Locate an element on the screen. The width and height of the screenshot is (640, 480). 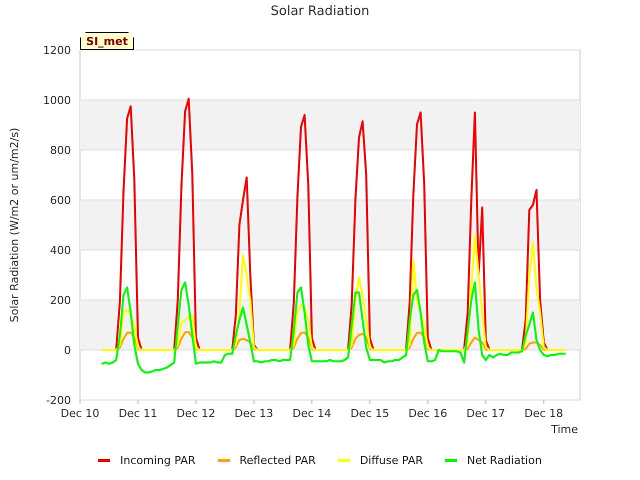
x-axis-label: Time is located at coordinates (564, 429).